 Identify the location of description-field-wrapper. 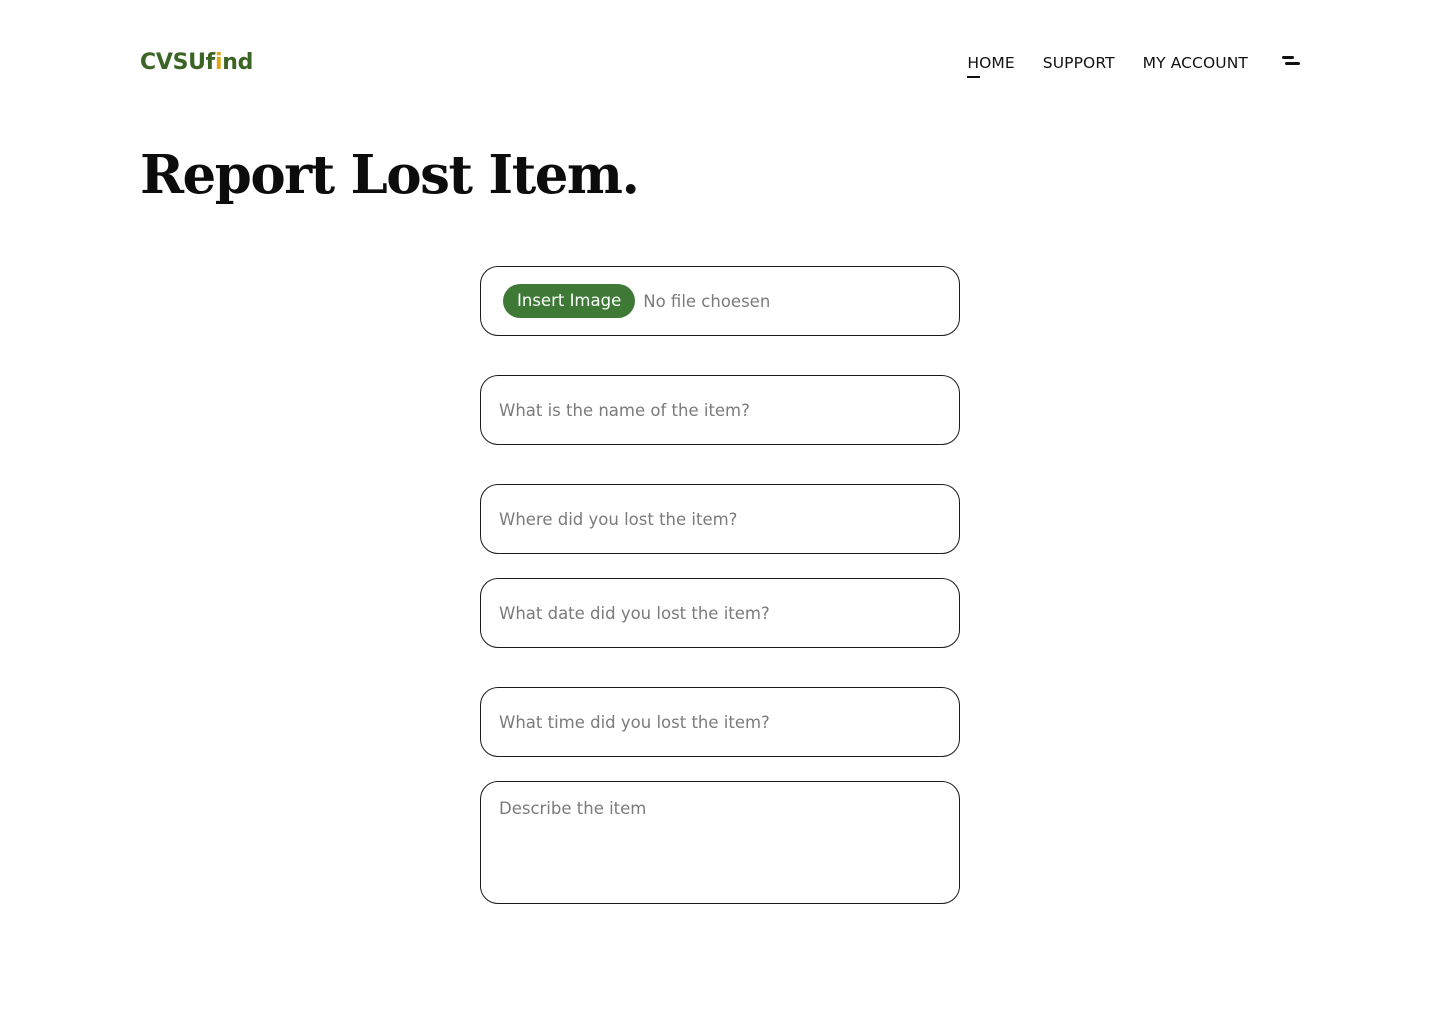
(720, 842).